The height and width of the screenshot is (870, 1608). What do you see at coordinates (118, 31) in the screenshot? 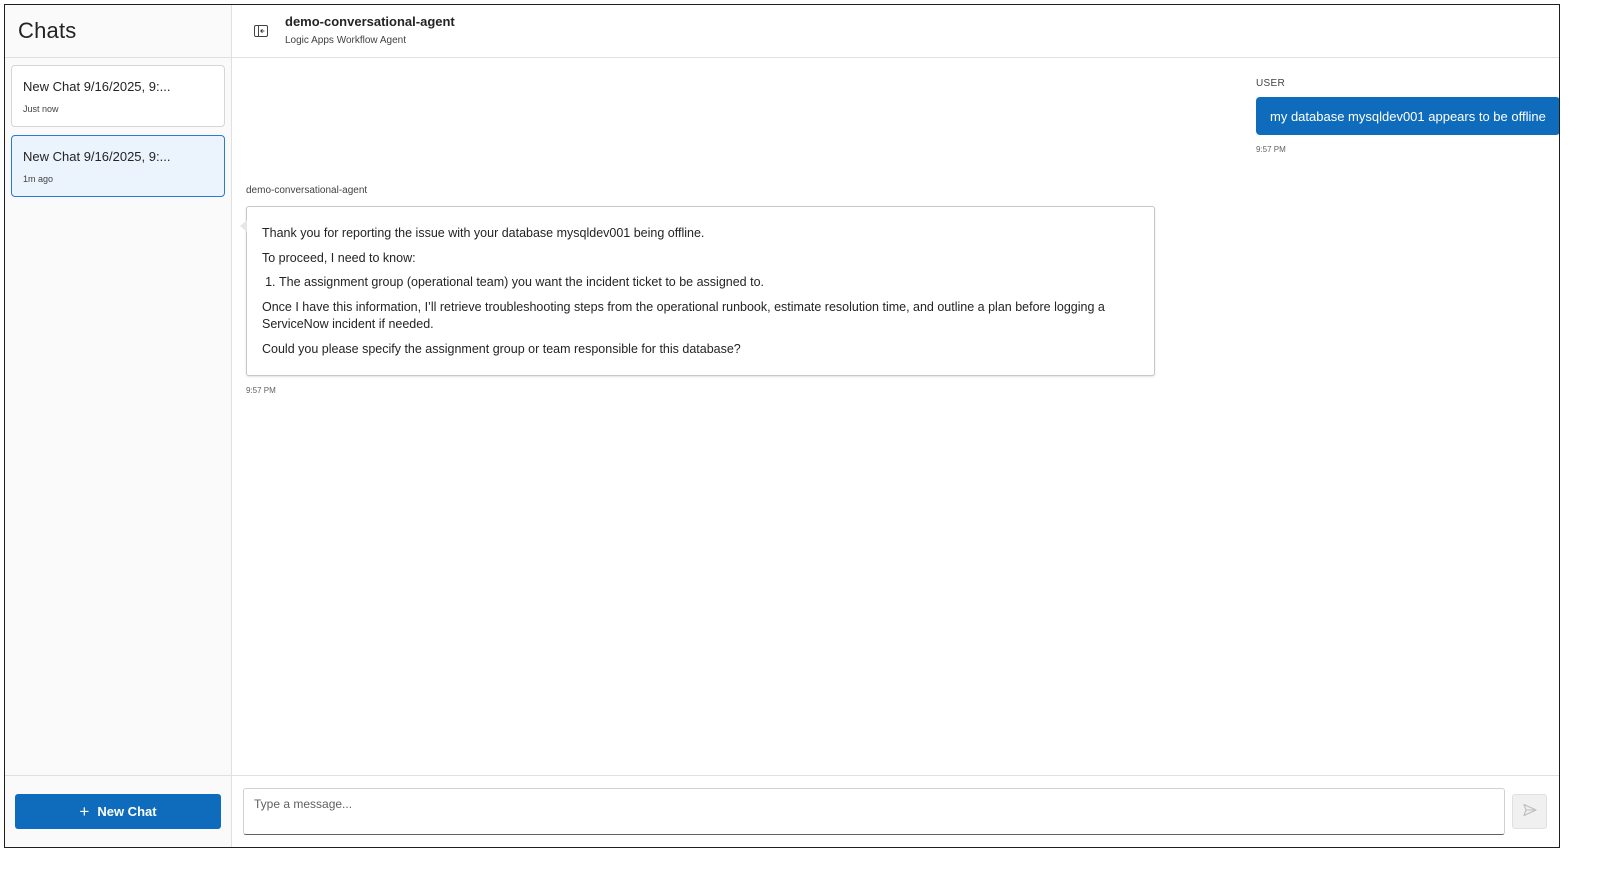
I see `sidebar-header: Chats` at bounding box center [118, 31].